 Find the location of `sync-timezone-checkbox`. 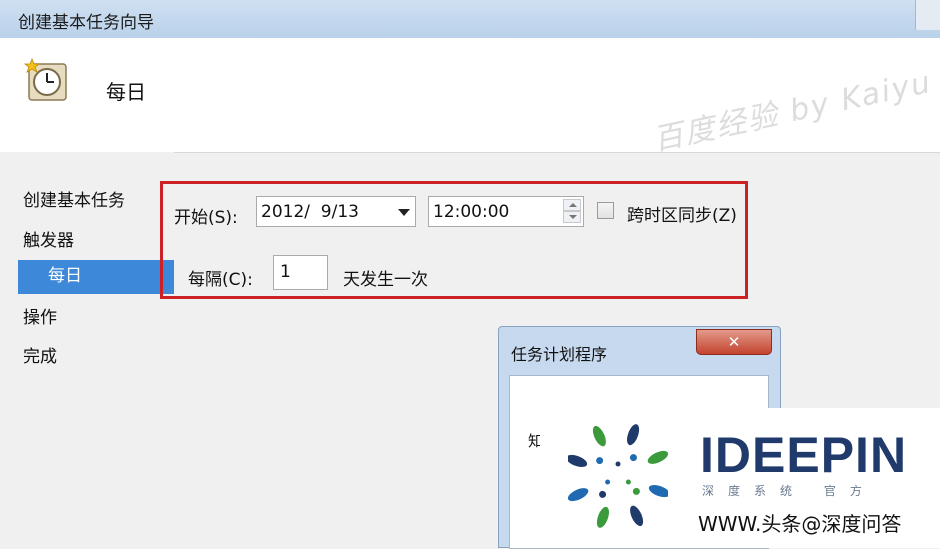

sync-timezone-checkbox is located at coordinates (605, 210).